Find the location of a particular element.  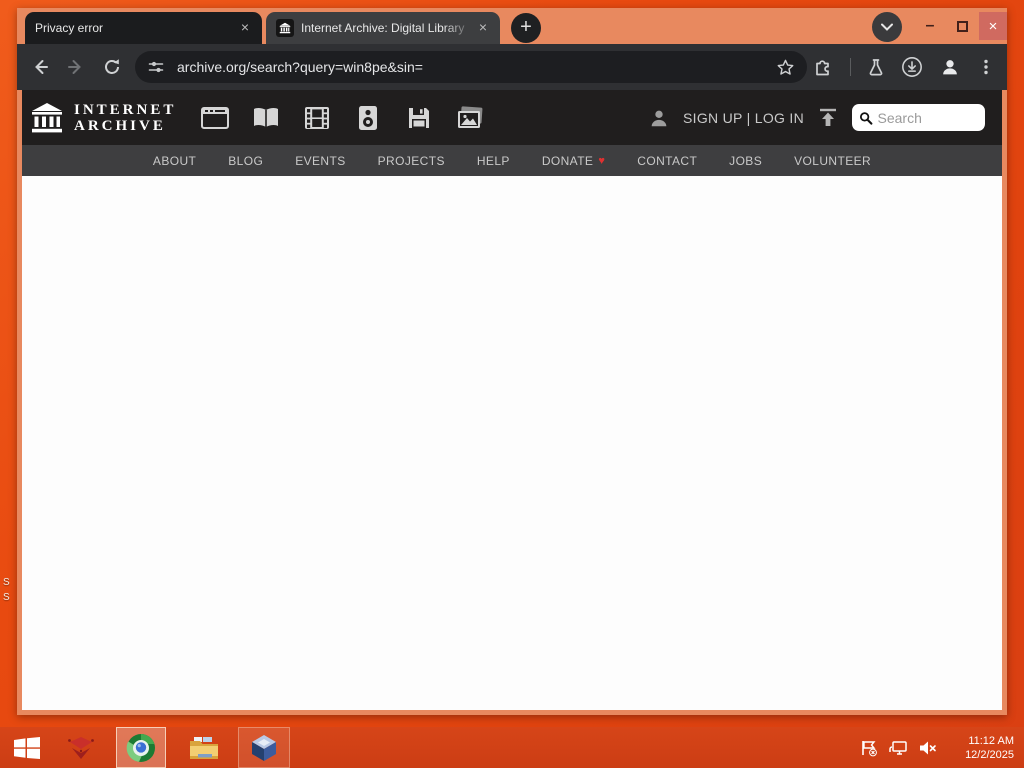

maximize-button is located at coordinates (962, 26).